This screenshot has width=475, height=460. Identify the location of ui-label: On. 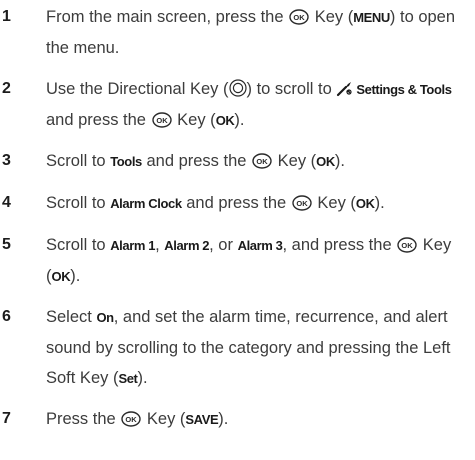
(105, 317).